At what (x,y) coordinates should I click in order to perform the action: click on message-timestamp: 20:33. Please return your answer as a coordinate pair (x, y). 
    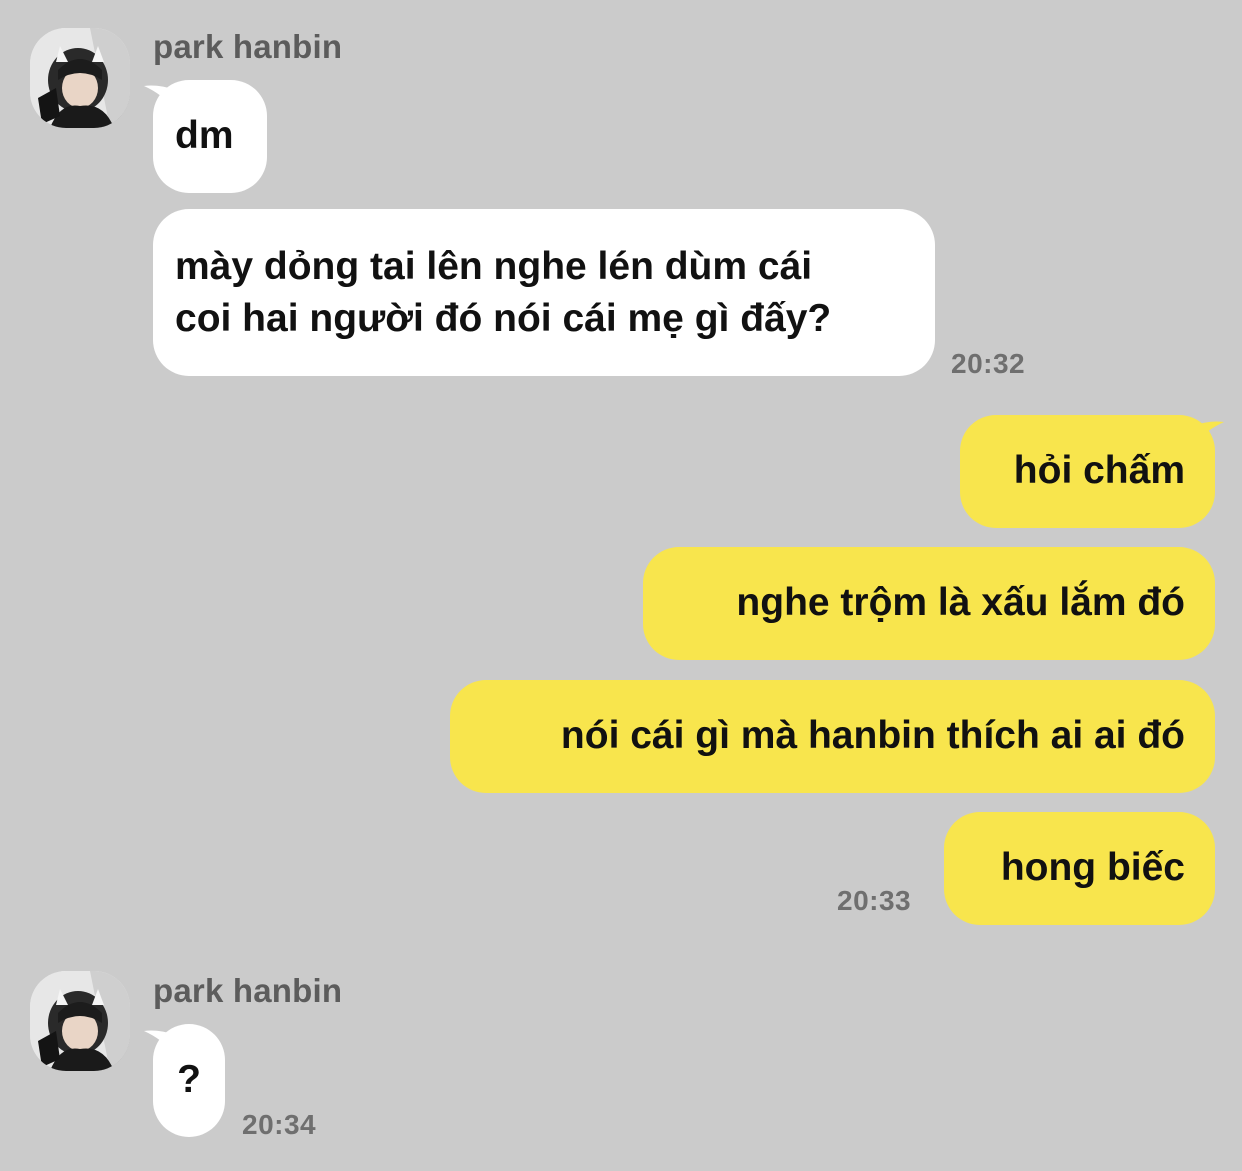
    Looking at the image, I should click on (874, 900).